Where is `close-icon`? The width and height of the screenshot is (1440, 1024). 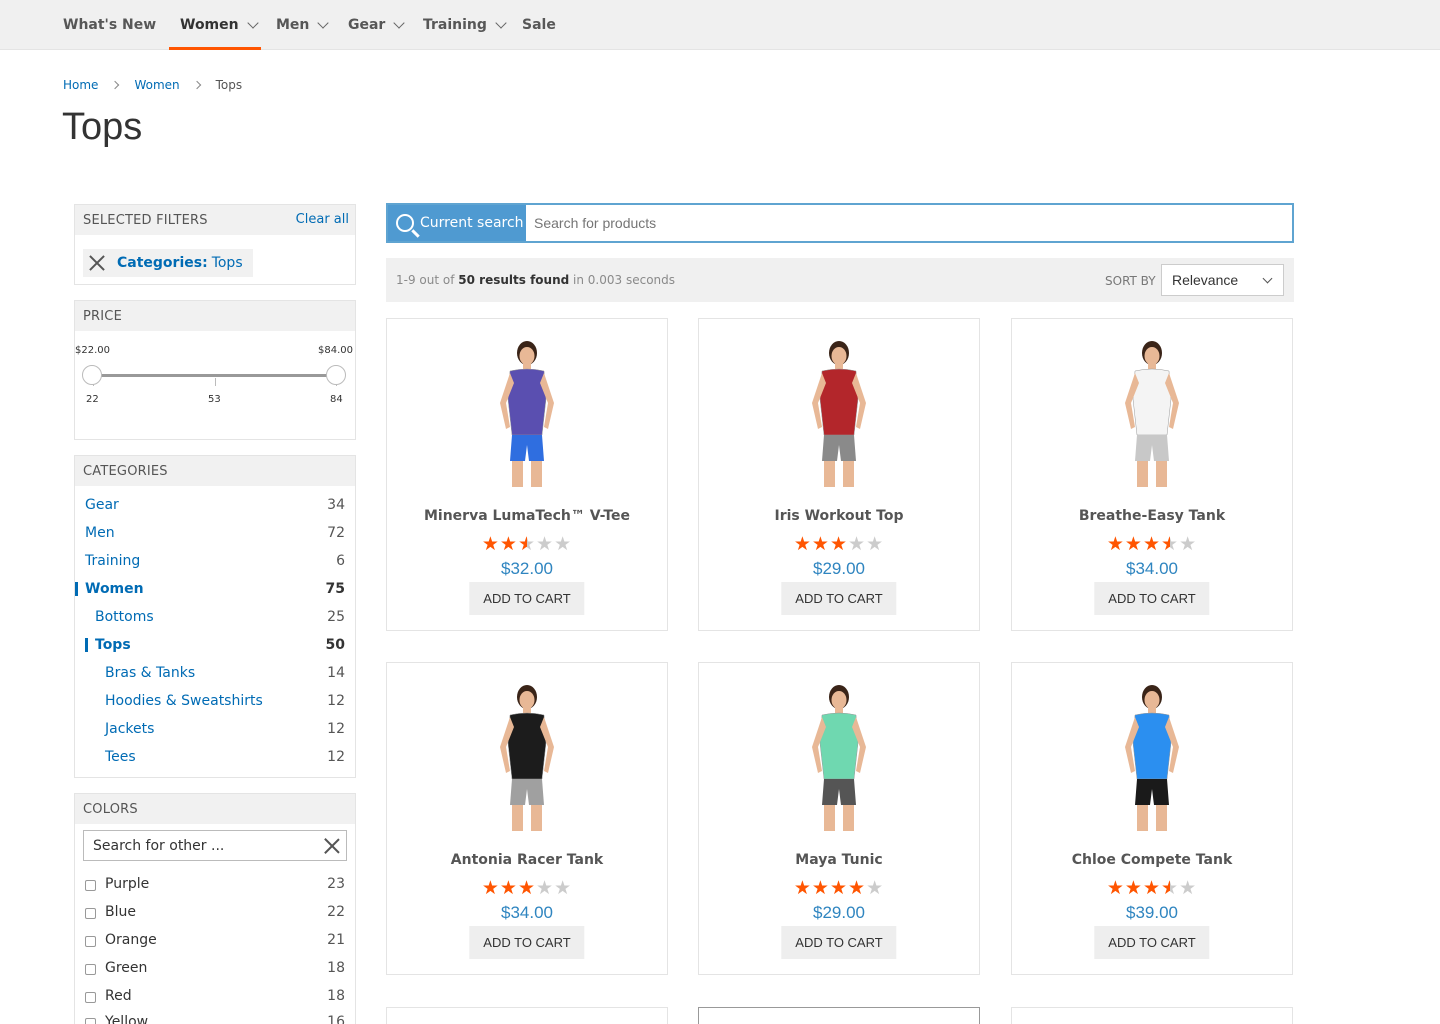 close-icon is located at coordinates (332, 846).